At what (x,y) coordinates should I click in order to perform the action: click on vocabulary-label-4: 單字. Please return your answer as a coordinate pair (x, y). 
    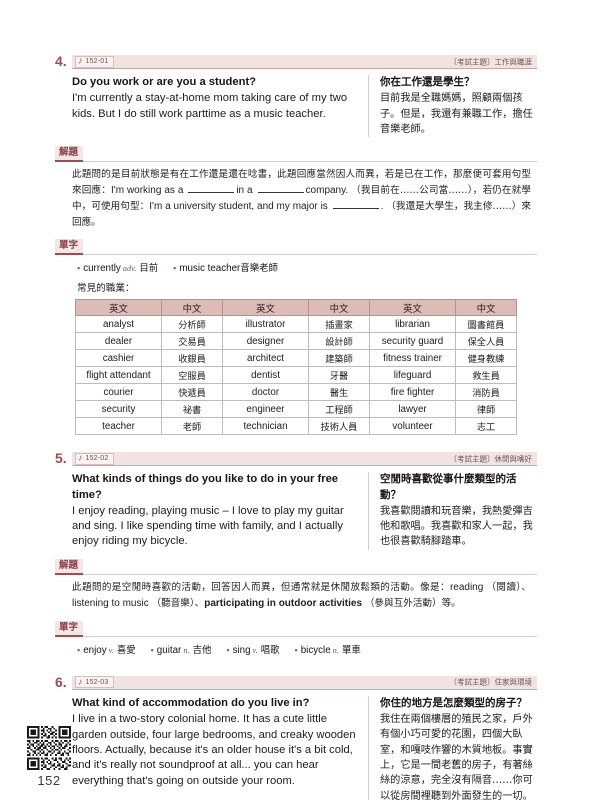
    Looking at the image, I should click on (69, 247).